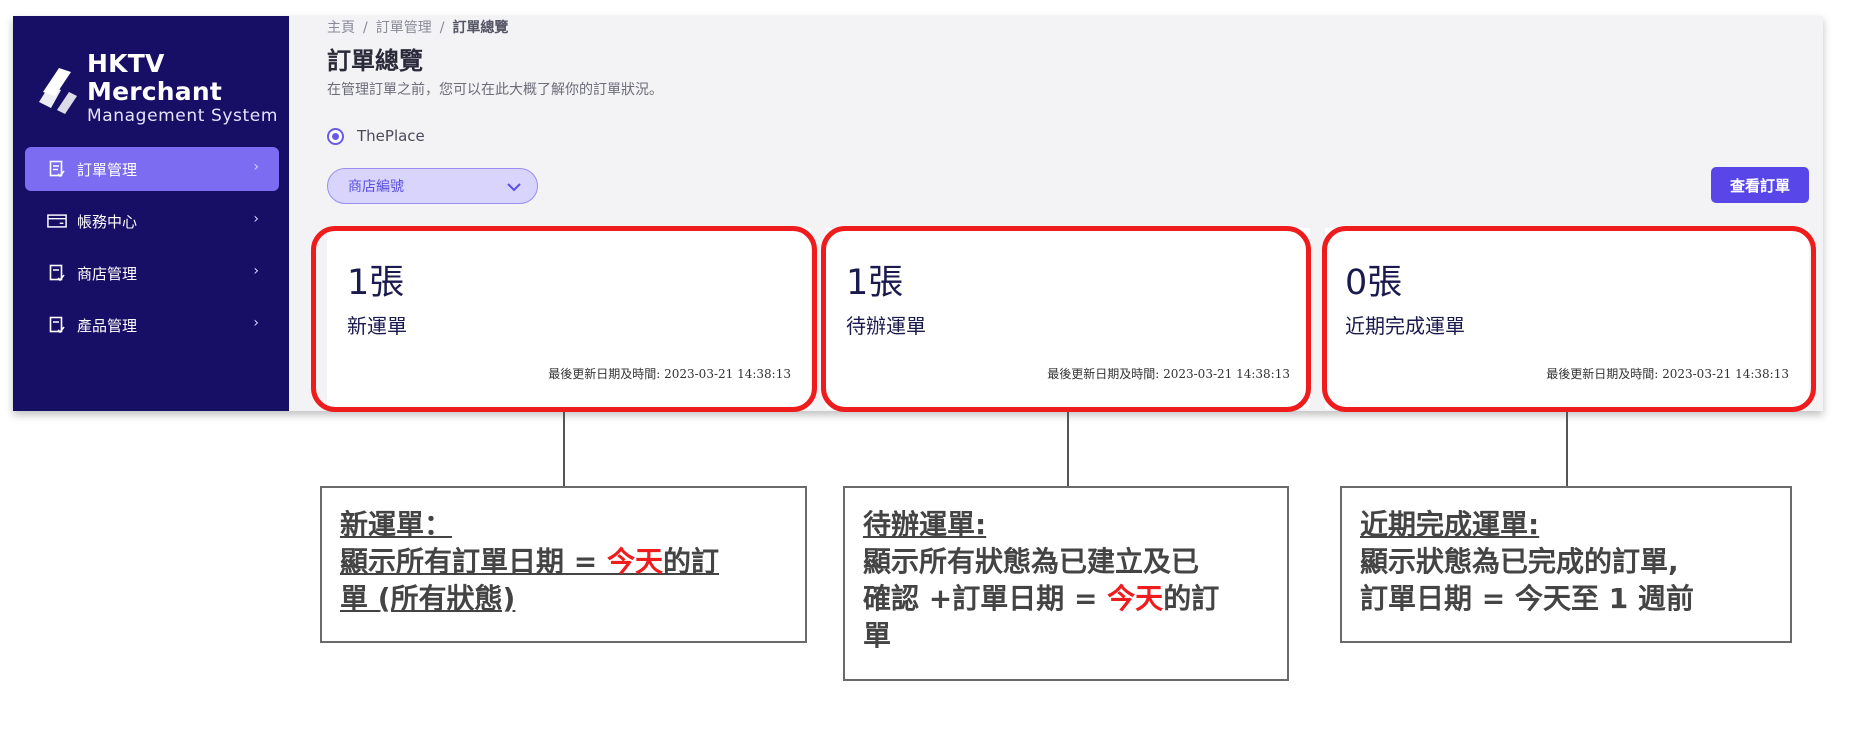 This screenshot has width=1851, height=738. Describe the element at coordinates (57, 325) in the screenshot. I see `product-icon` at that location.